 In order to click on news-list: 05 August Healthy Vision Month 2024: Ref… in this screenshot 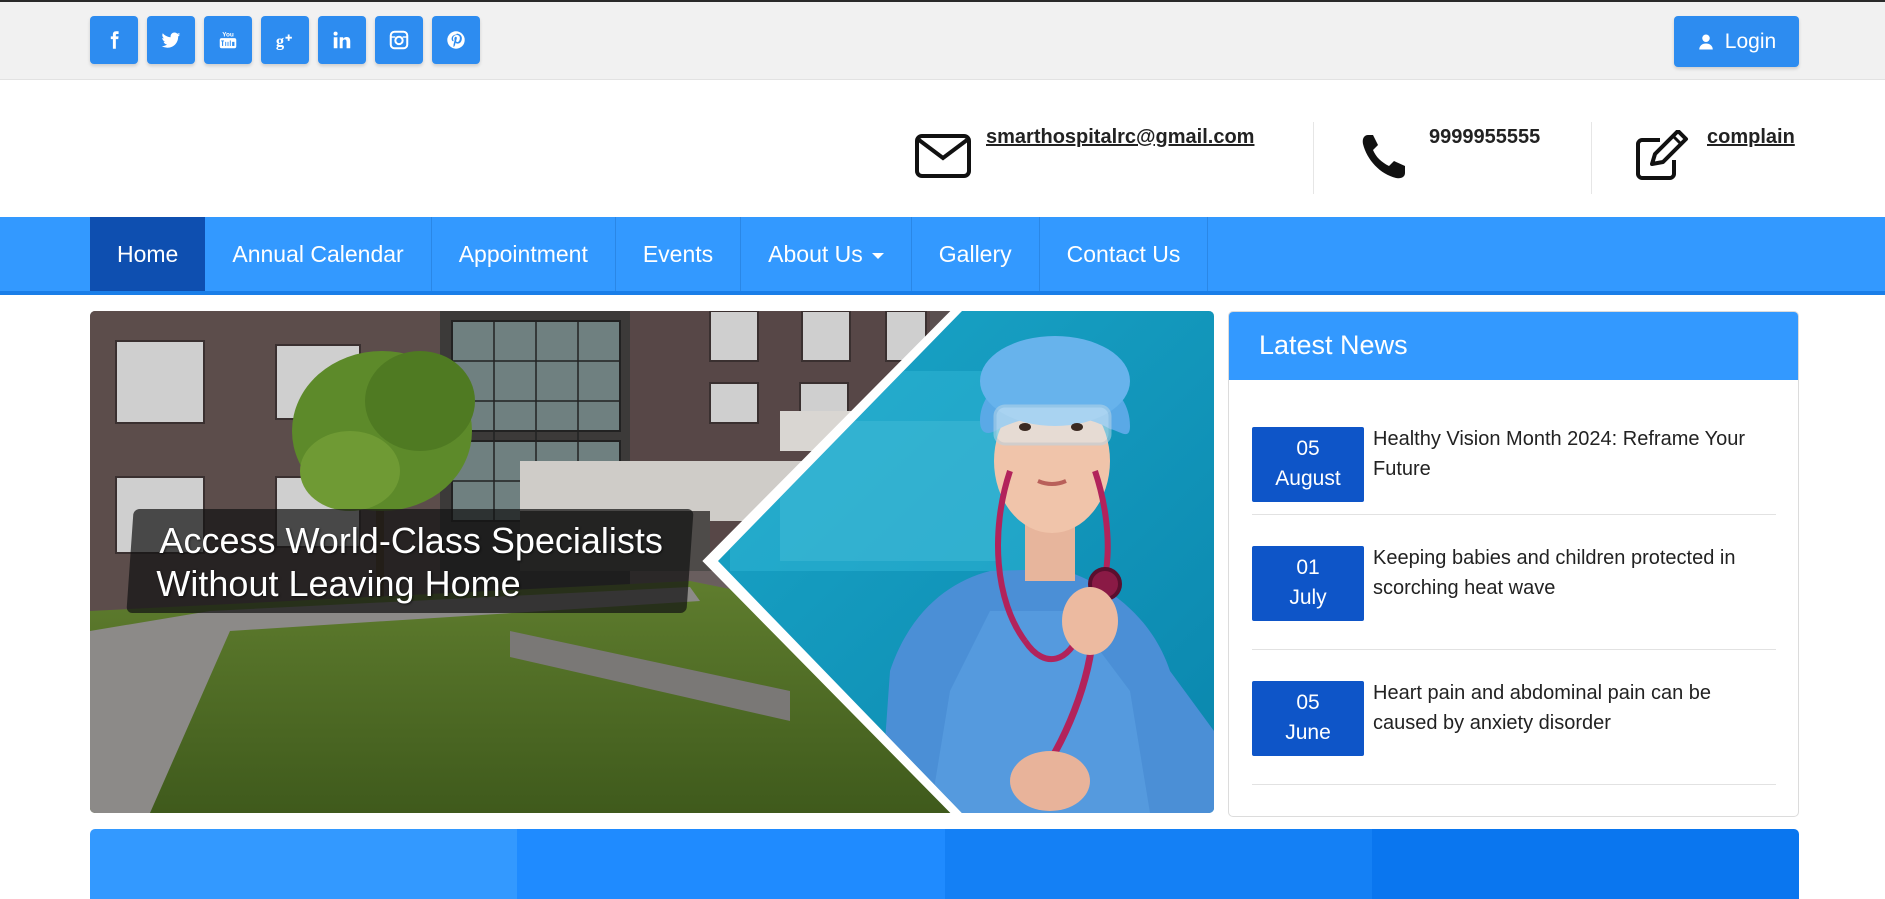, I will do `click(1513, 582)`.